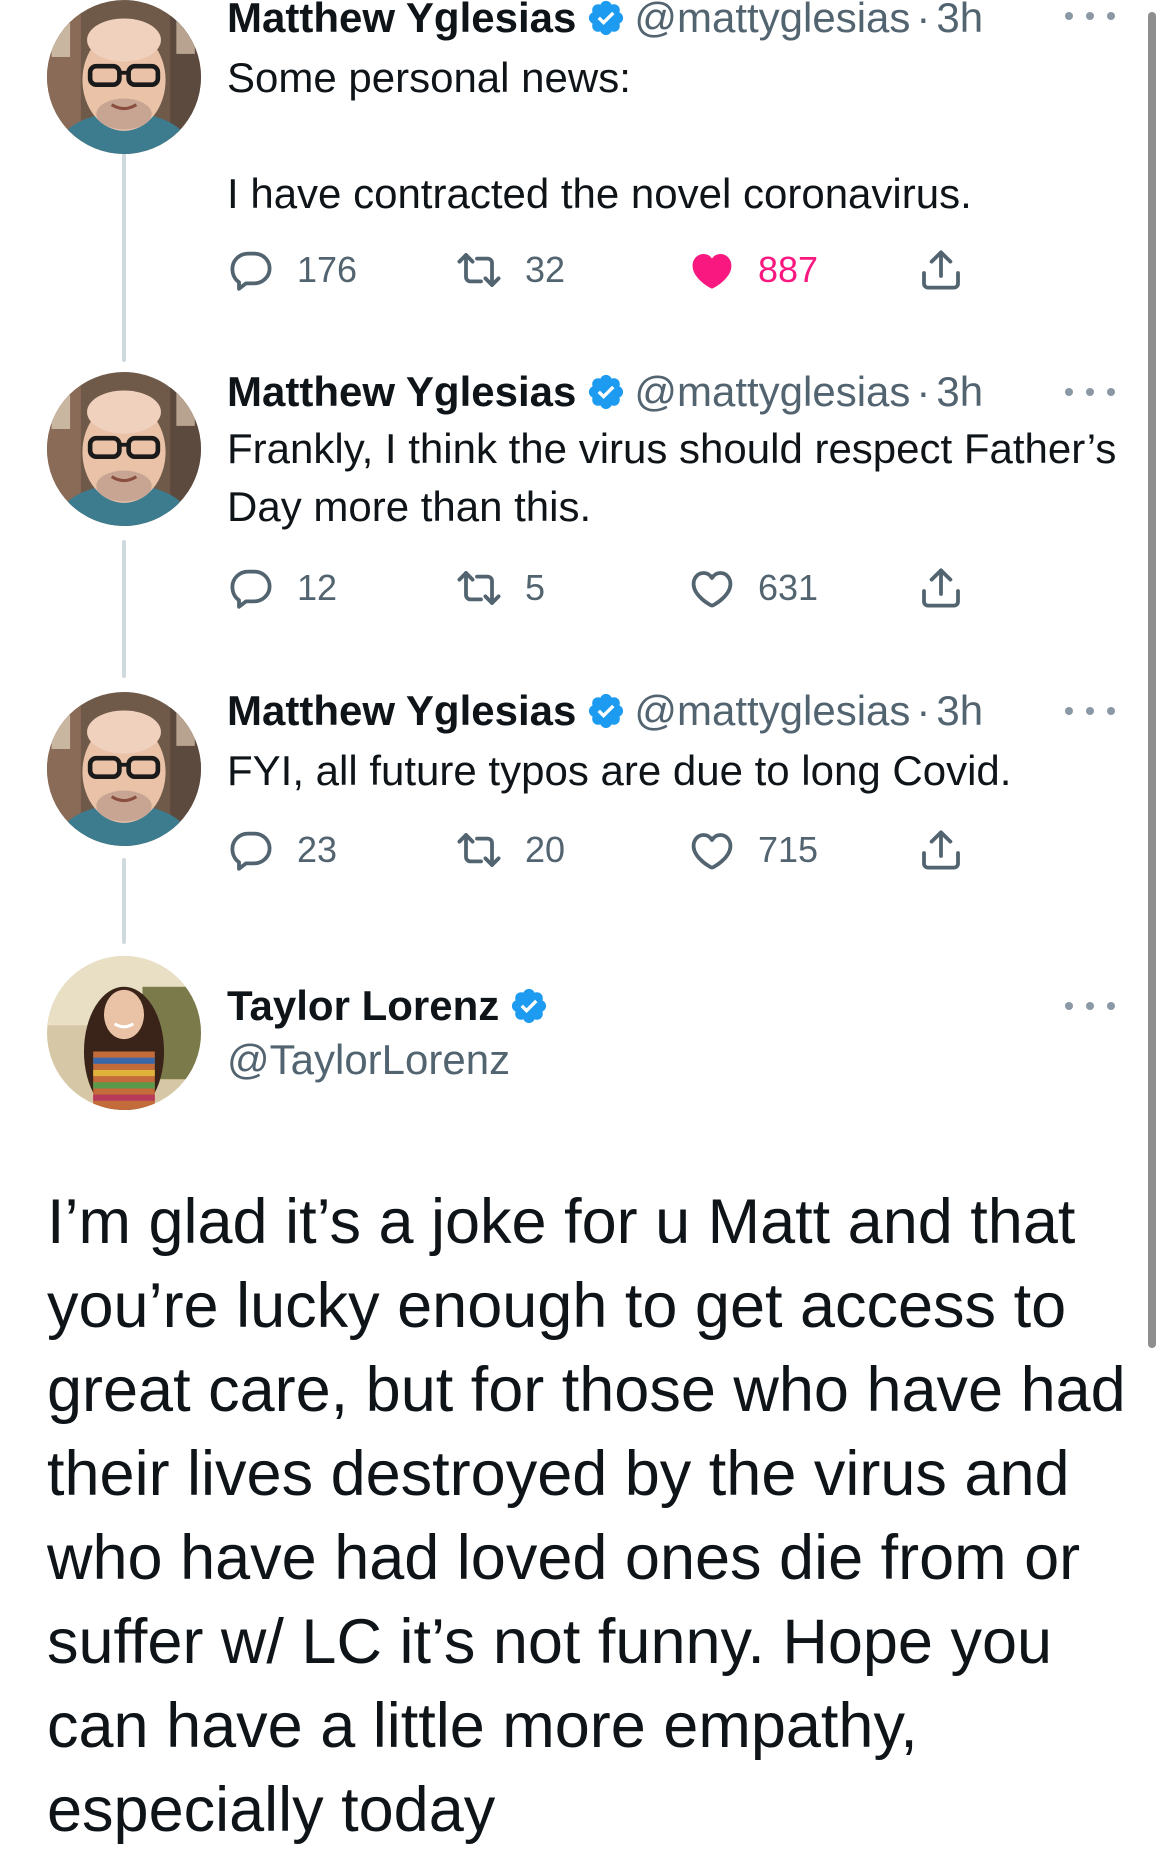 This screenshot has width=1169, height=1852. What do you see at coordinates (674, 1006) in the screenshot?
I see `tweet-header: Taylor Lorenz` at bounding box center [674, 1006].